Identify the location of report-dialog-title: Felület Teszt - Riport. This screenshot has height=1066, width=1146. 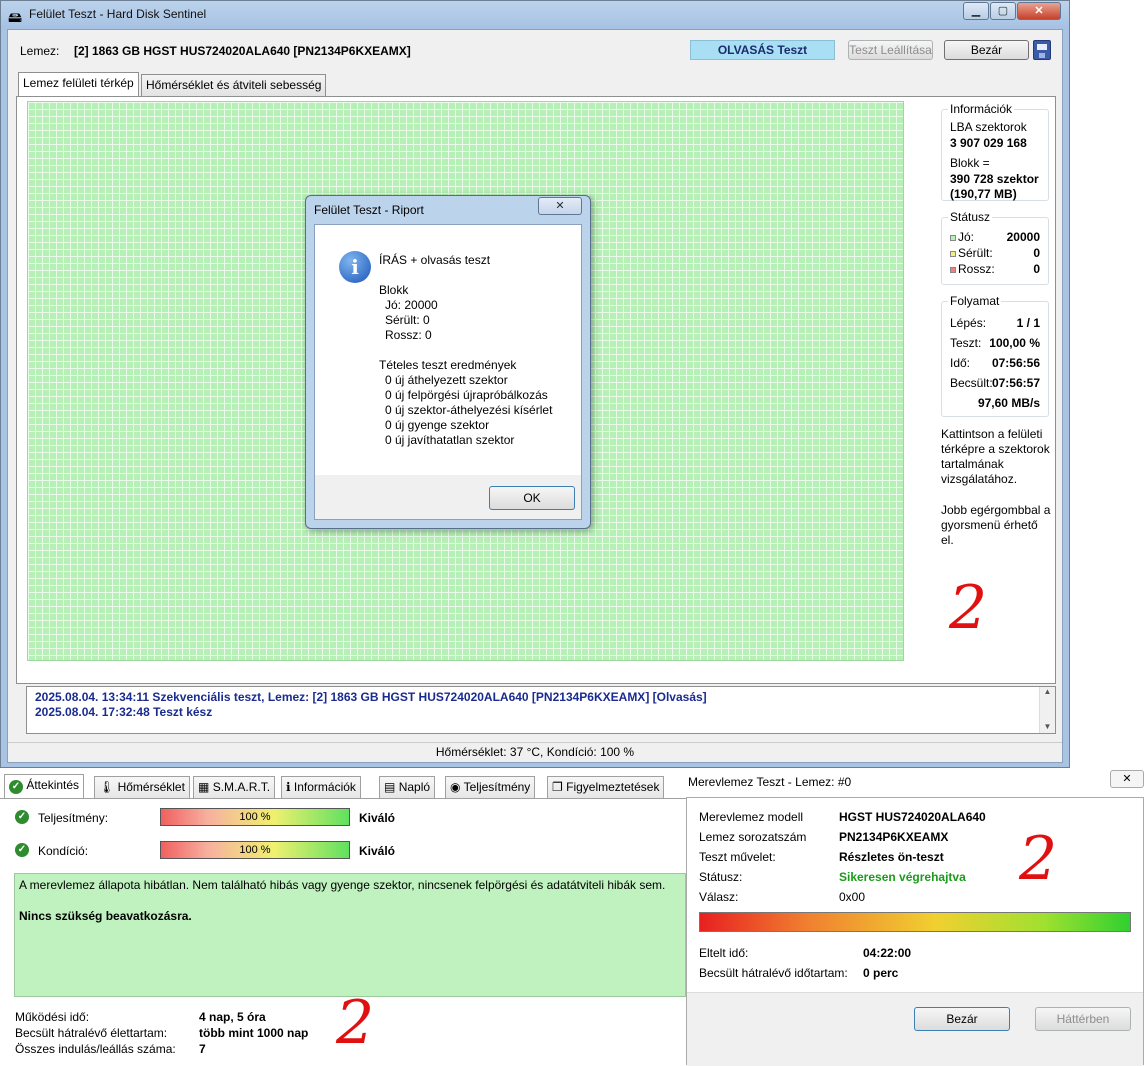
(369, 210).